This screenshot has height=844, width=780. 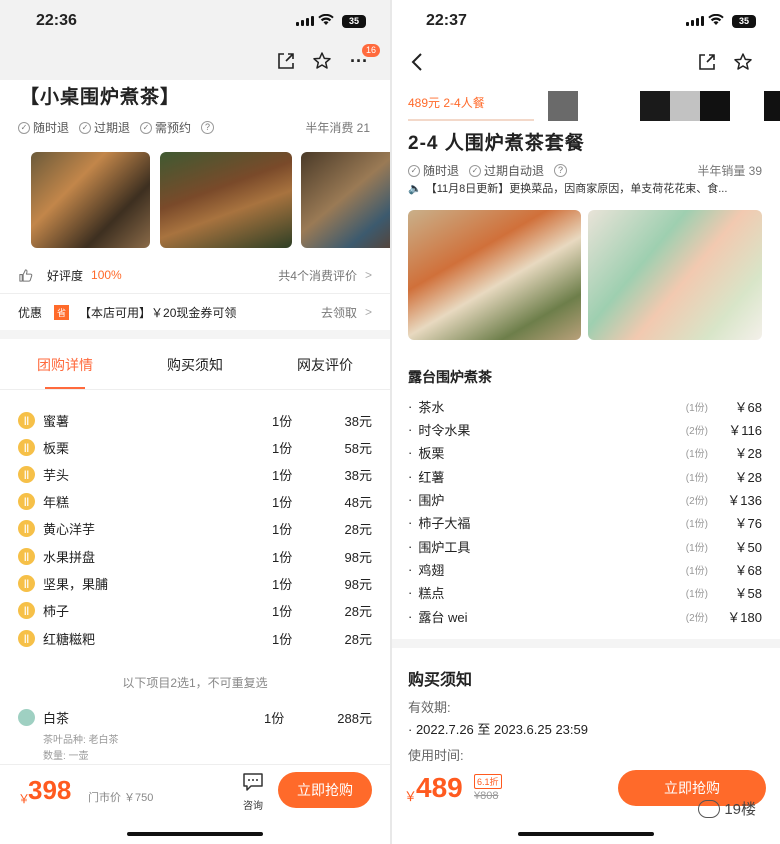 I want to click on coupon-row: 优惠 省 【本店可用】￥20现金券可领 去领取 >, so click(x=195, y=312).